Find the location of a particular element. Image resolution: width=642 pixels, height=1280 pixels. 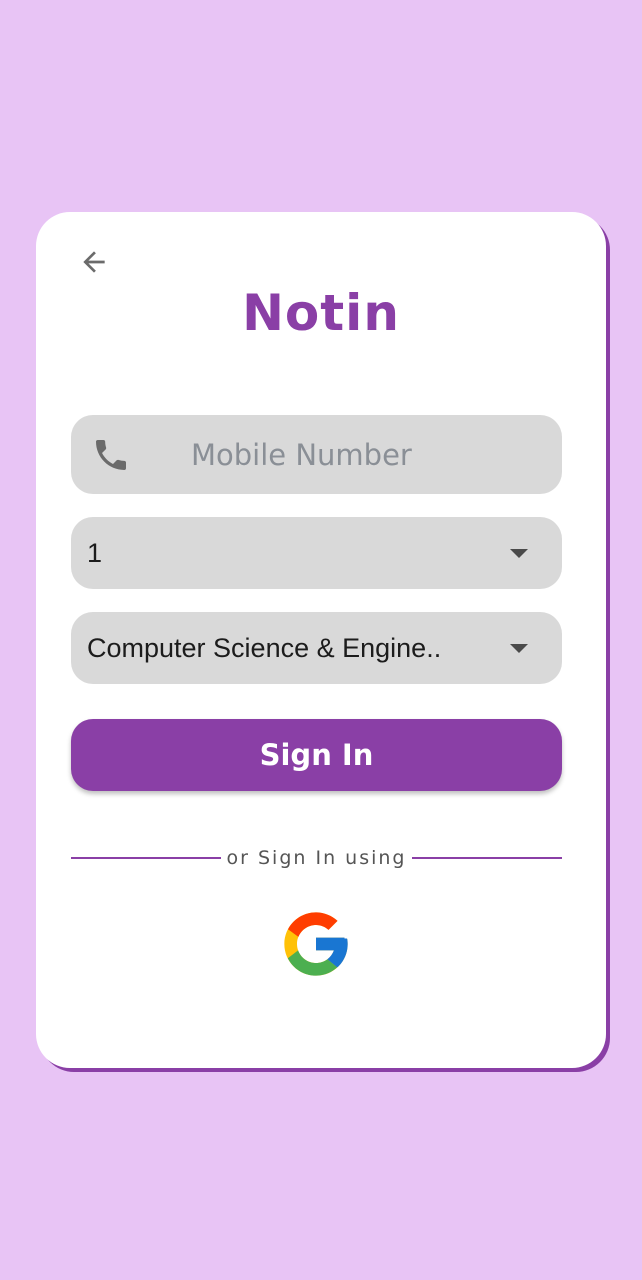

alt-signin-text: or Sign In using is located at coordinates (316, 858).